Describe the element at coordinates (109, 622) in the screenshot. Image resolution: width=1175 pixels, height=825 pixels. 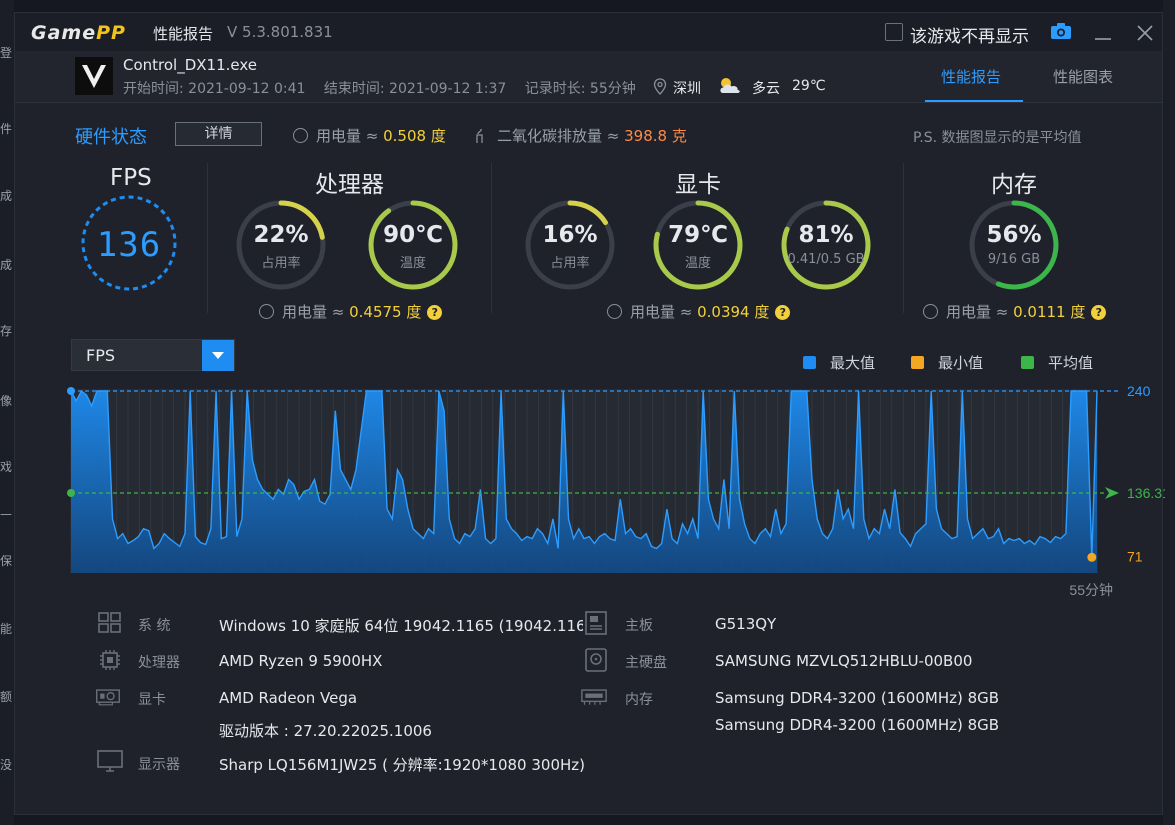
I see `windows-icon` at that location.